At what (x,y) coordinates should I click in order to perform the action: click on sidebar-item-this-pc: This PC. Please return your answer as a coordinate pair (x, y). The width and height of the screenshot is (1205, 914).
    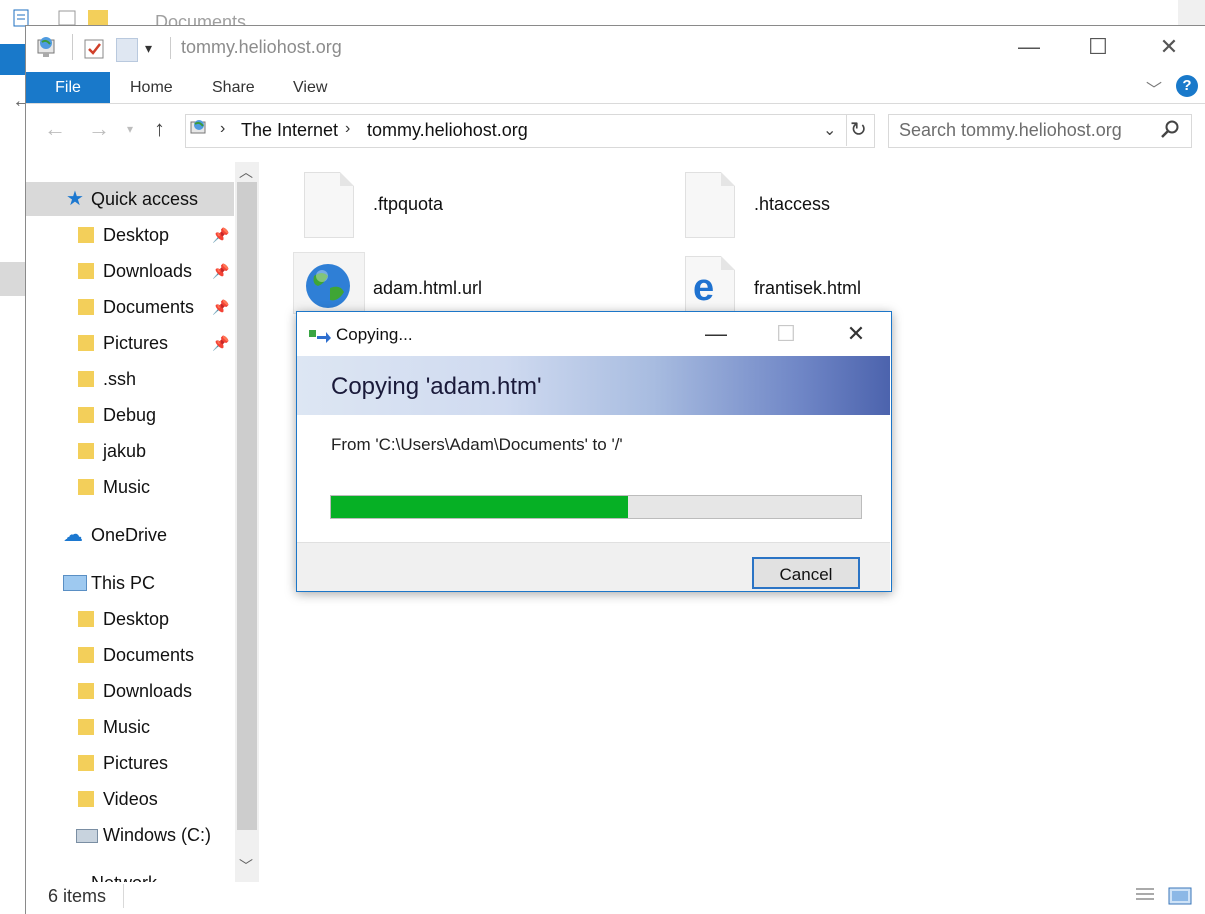
    Looking at the image, I should click on (130, 583).